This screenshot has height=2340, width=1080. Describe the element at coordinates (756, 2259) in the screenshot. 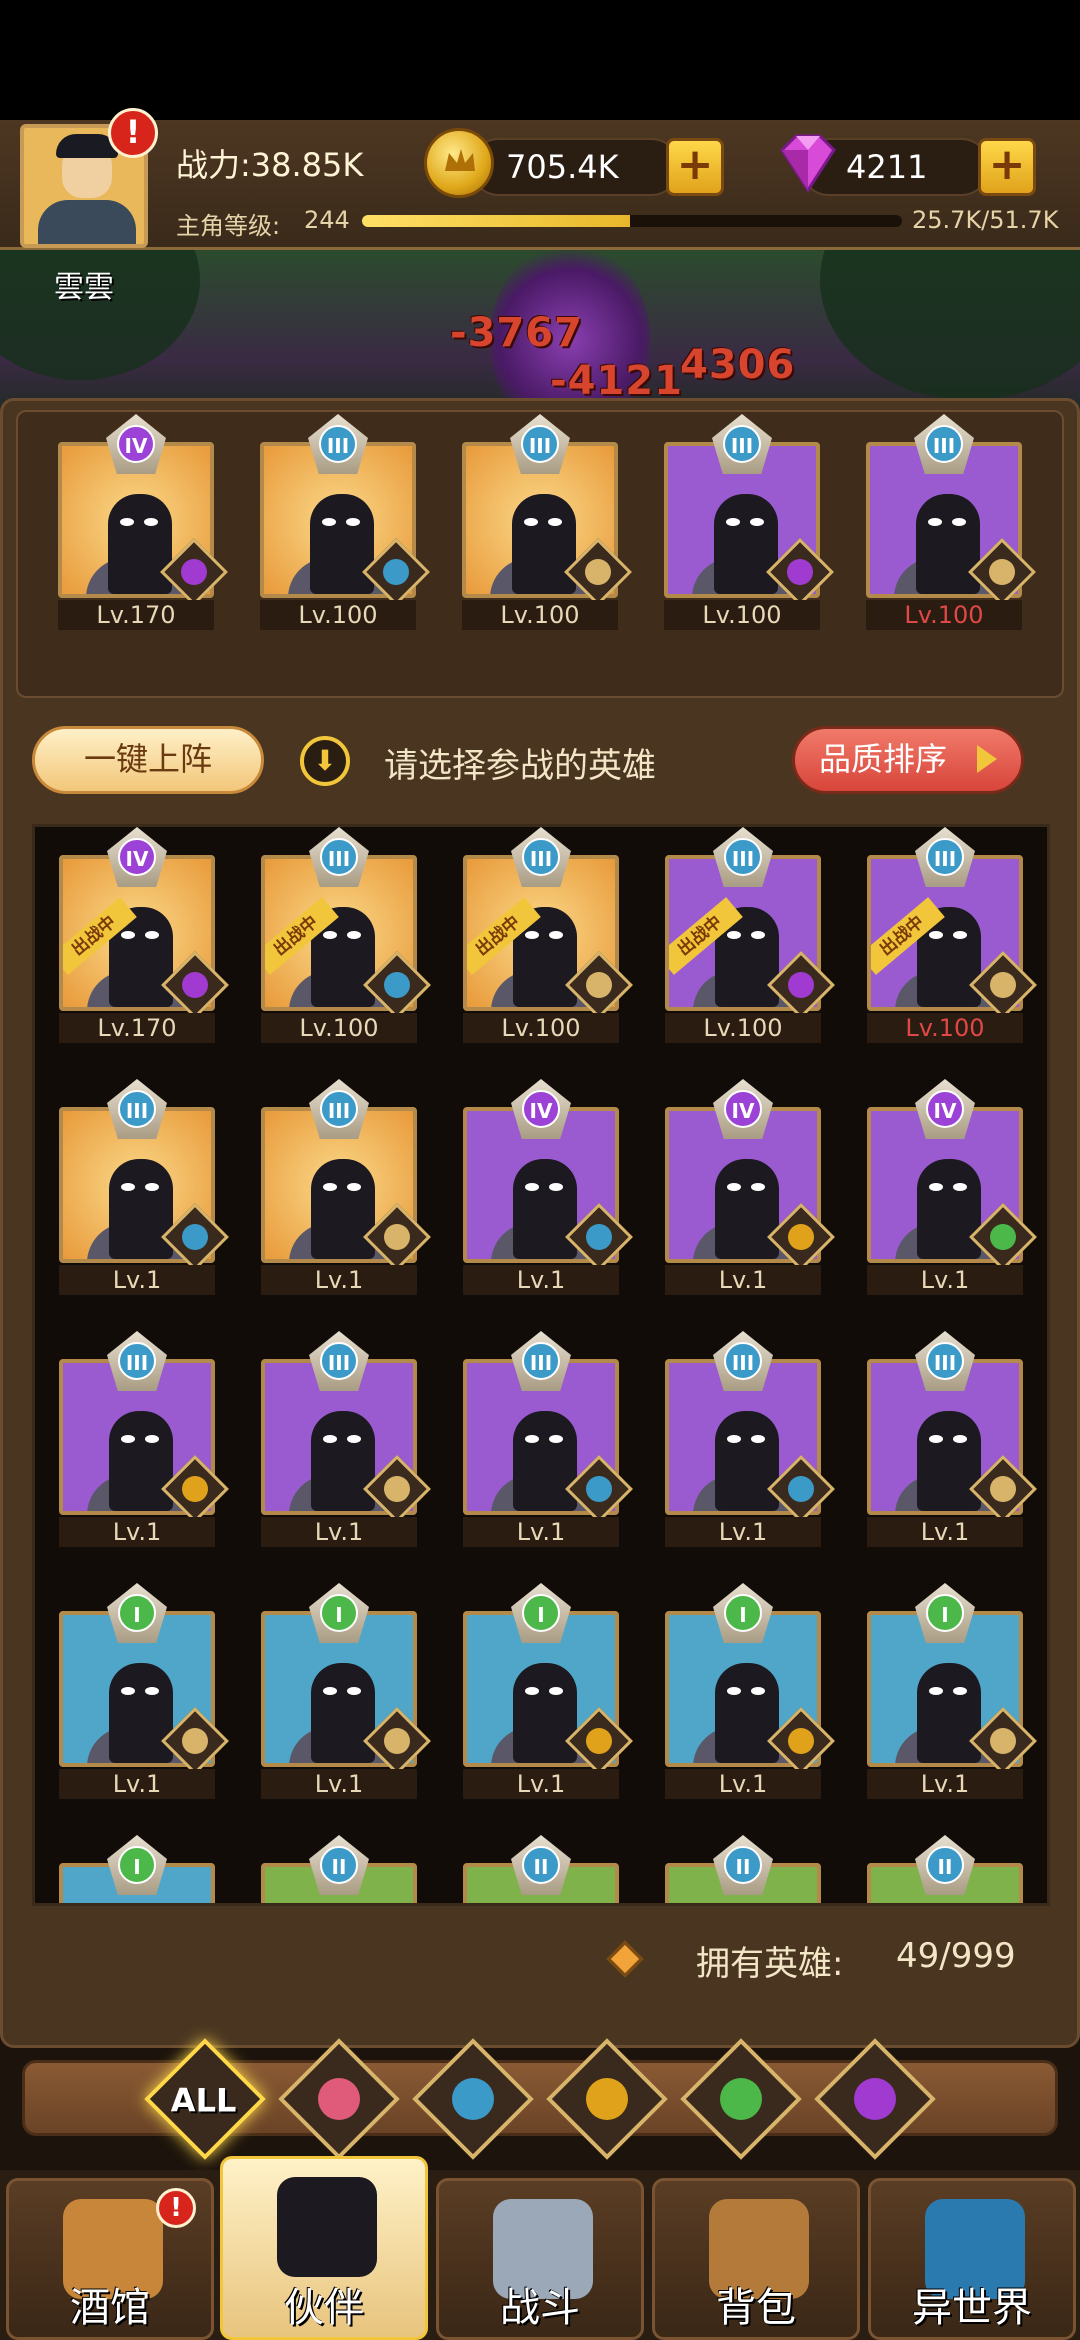

I see `nav-tab-4: 背包` at that location.